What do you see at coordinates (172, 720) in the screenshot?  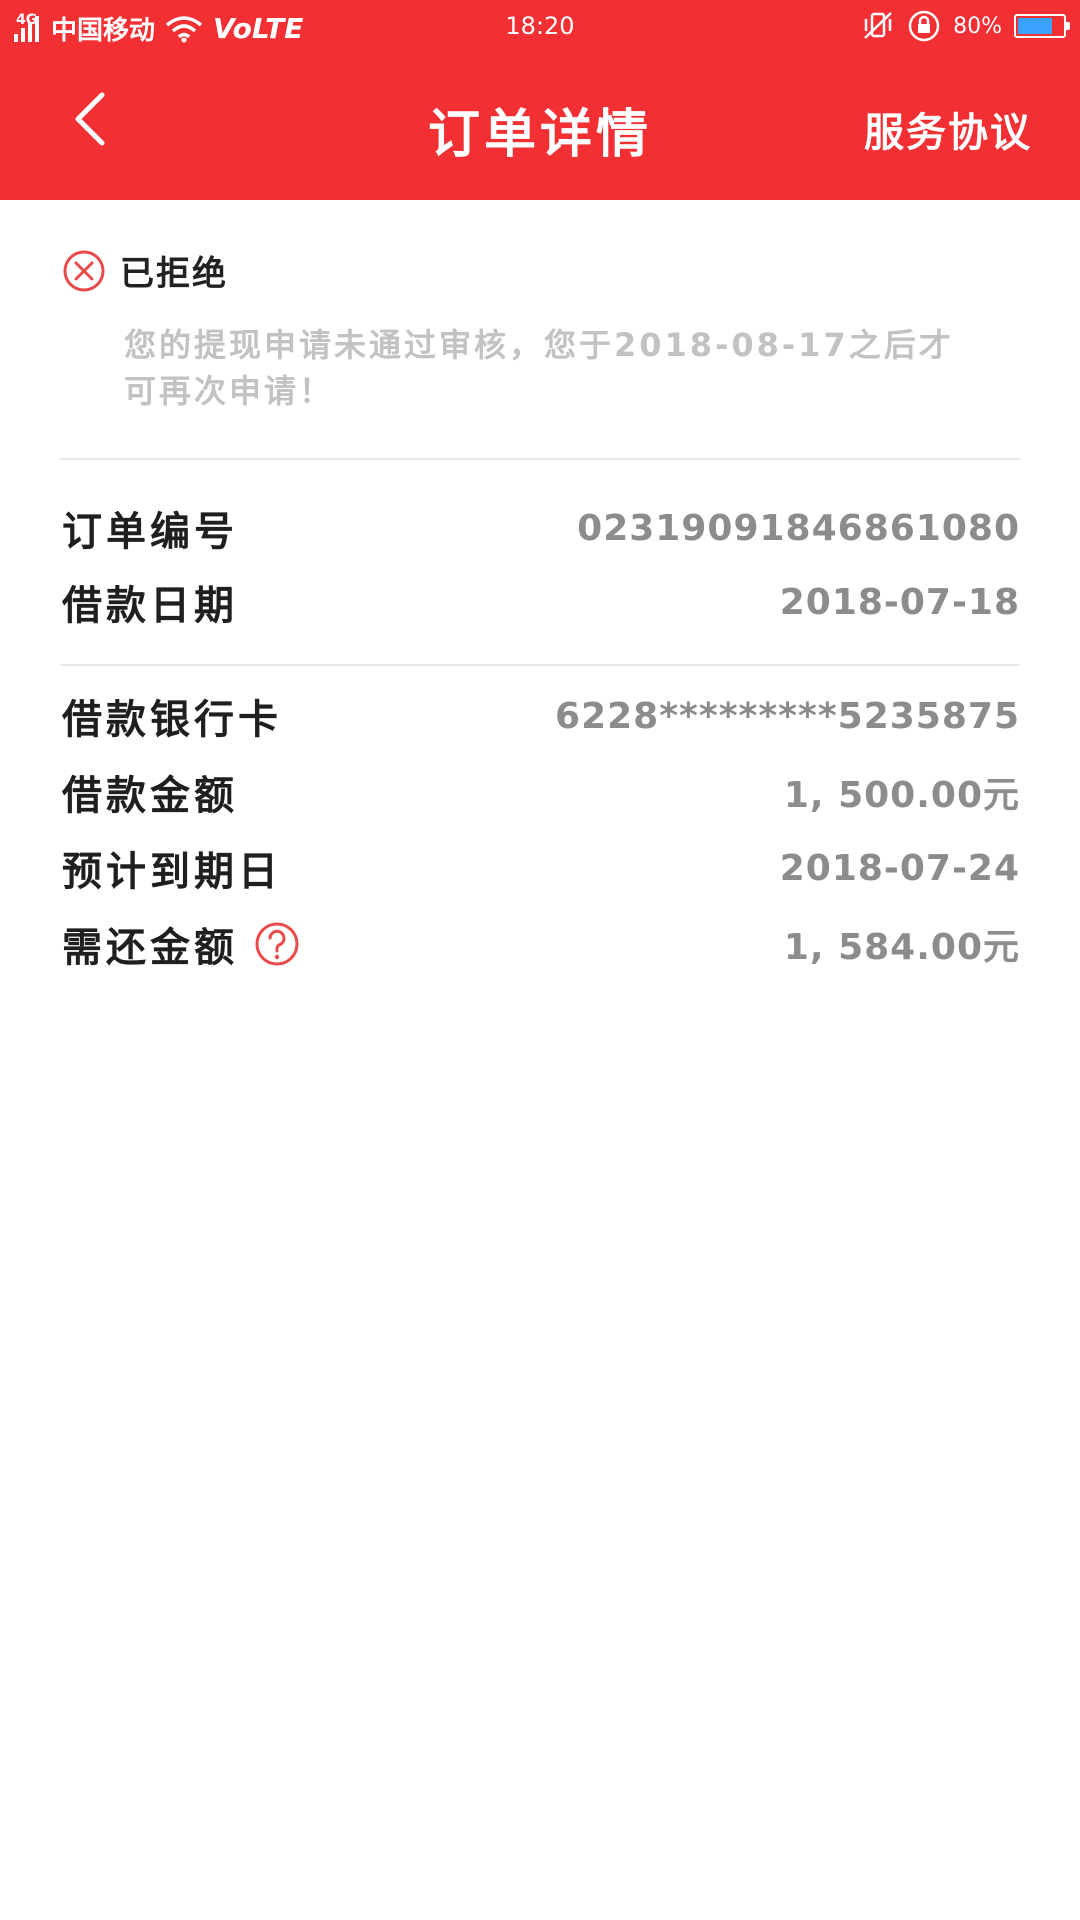 I see `bank-card-label: 借款银行卡` at bounding box center [172, 720].